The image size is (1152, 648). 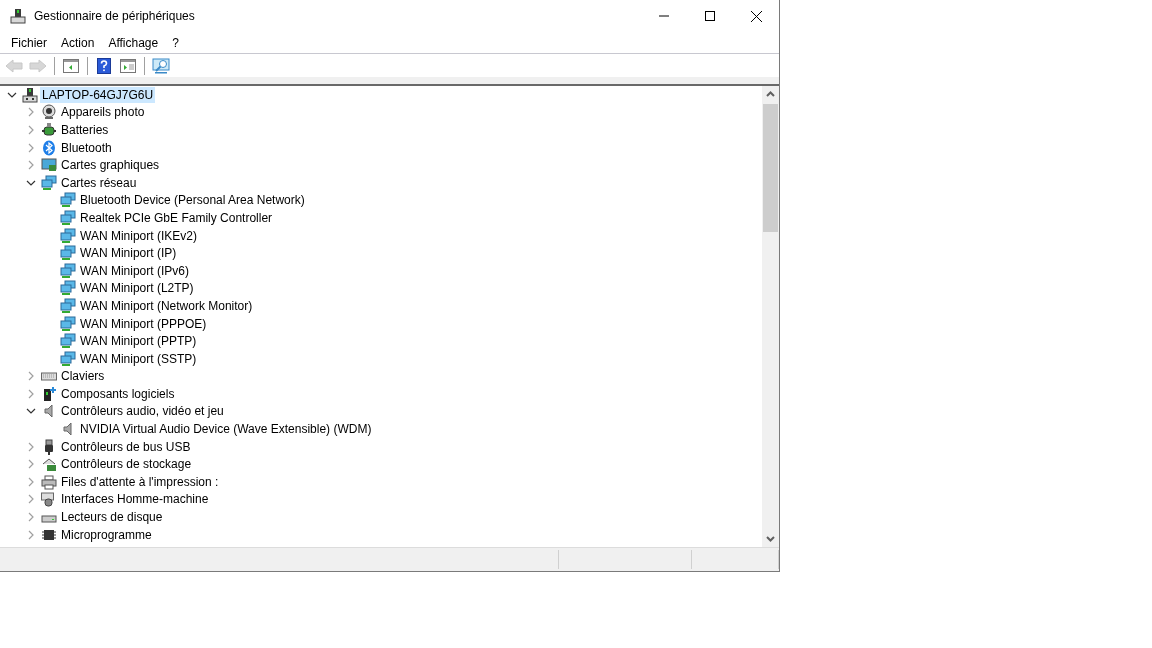 What do you see at coordinates (78, 42) in the screenshot?
I see `menu-item: Action` at bounding box center [78, 42].